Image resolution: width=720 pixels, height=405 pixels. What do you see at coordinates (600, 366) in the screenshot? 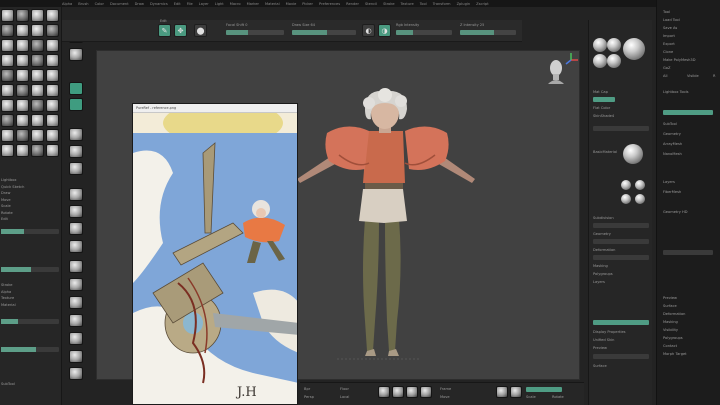
I see `panel-label: Surface` at bounding box center [600, 366].